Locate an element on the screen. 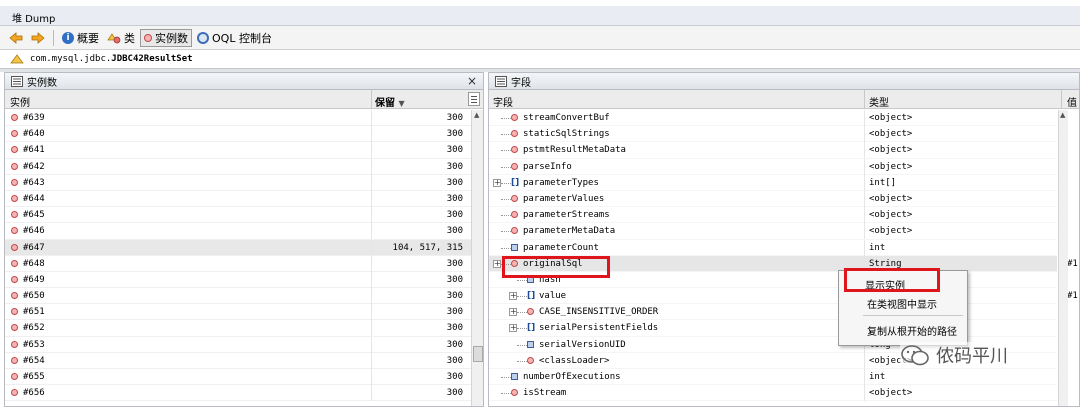 The height and width of the screenshot is (407, 1080). instances-button: 实例数 is located at coordinates (166, 37).